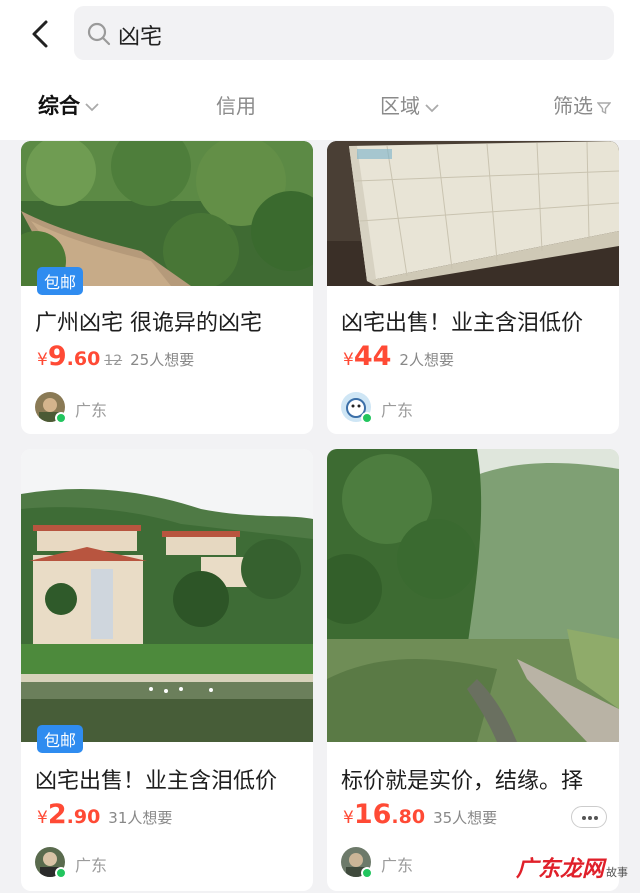 The height and width of the screenshot is (893, 640). I want to click on tab-label: 综合, so click(59, 106).